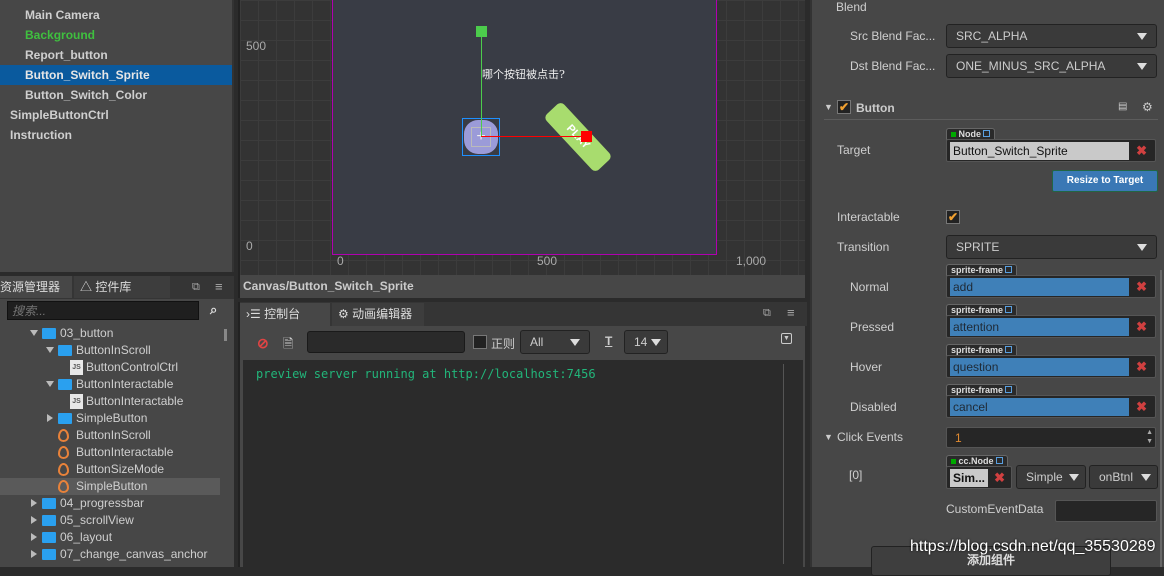 This screenshot has width=1164, height=576. I want to click on normal-sprite-field: sprite-frame add ✖, so click(1051, 281).